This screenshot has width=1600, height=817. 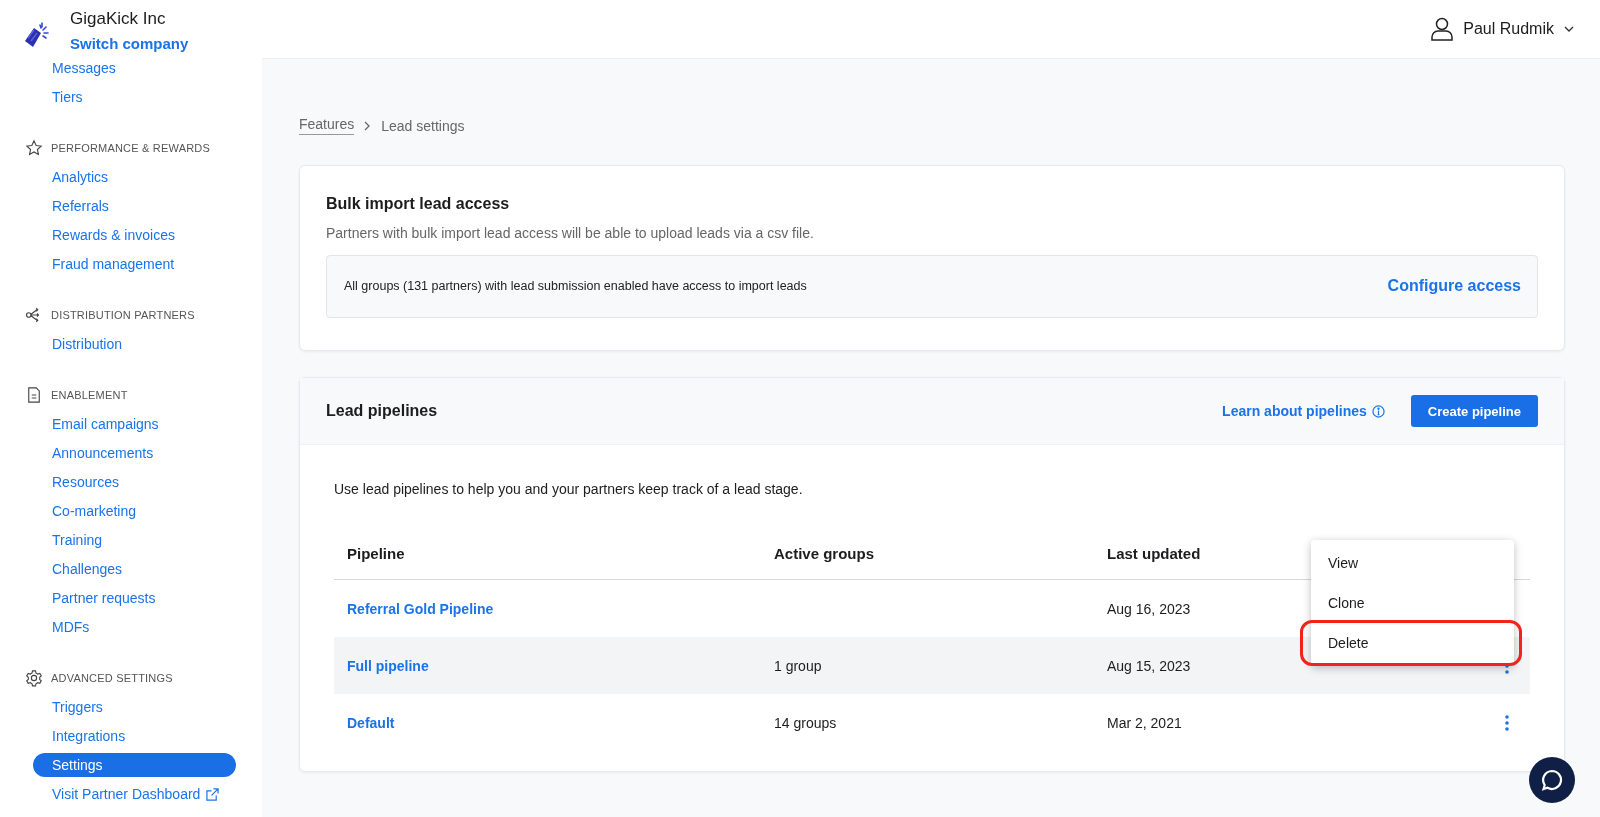 What do you see at coordinates (134, 794) in the screenshot?
I see `sidebar-item: Visit Partner Dashboard` at bounding box center [134, 794].